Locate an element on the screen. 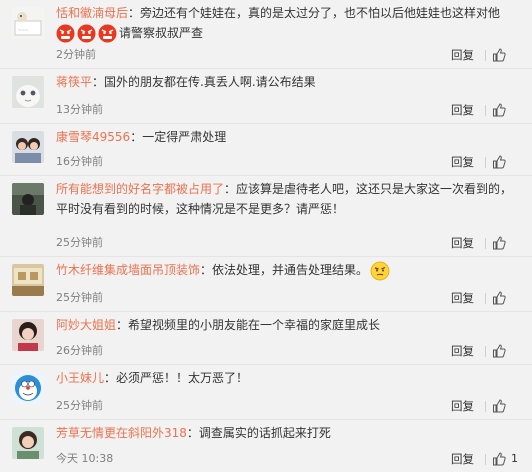  comment-body: 调查属实的话抓起来打死 is located at coordinates (264, 433).